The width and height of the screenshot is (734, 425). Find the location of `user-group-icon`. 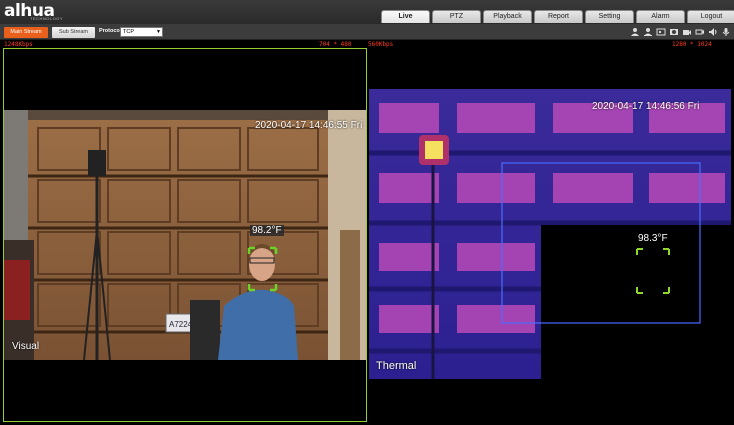

user-group-icon is located at coordinates (648, 32).